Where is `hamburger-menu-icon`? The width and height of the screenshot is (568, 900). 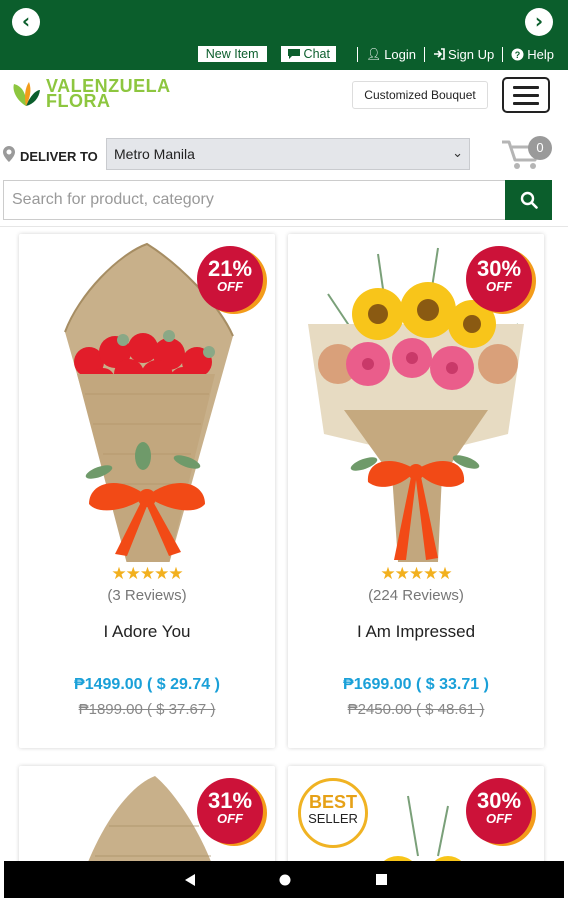
hamburger-menu-icon is located at coordinates (526, 95).